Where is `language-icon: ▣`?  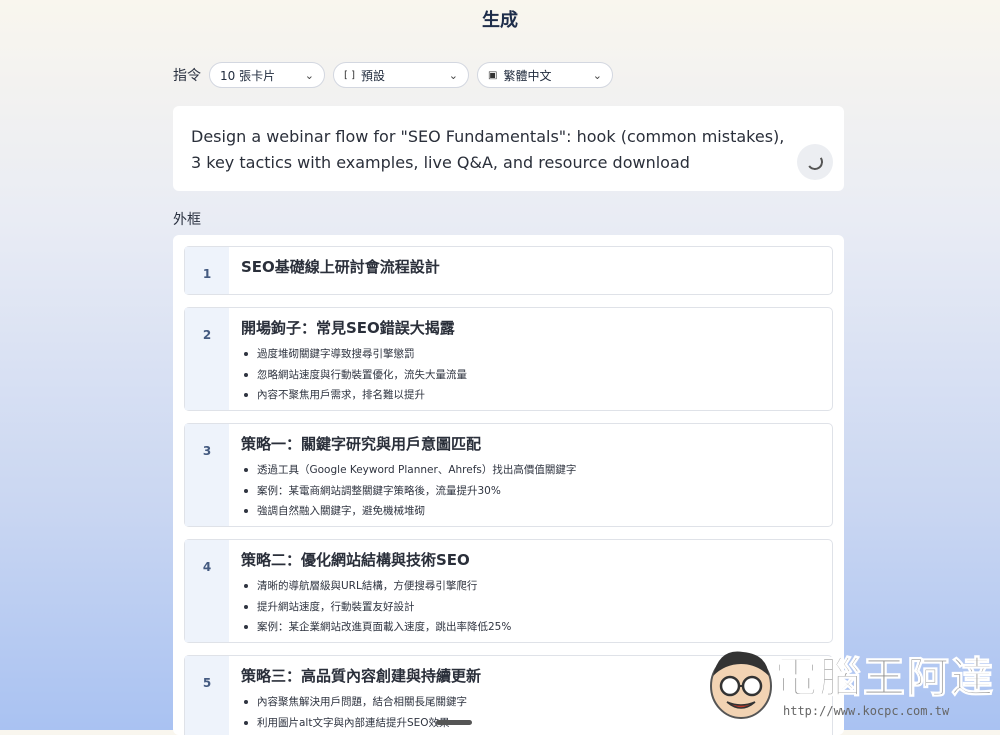
language-icon: ▣ is located at coordinates (493, 75).